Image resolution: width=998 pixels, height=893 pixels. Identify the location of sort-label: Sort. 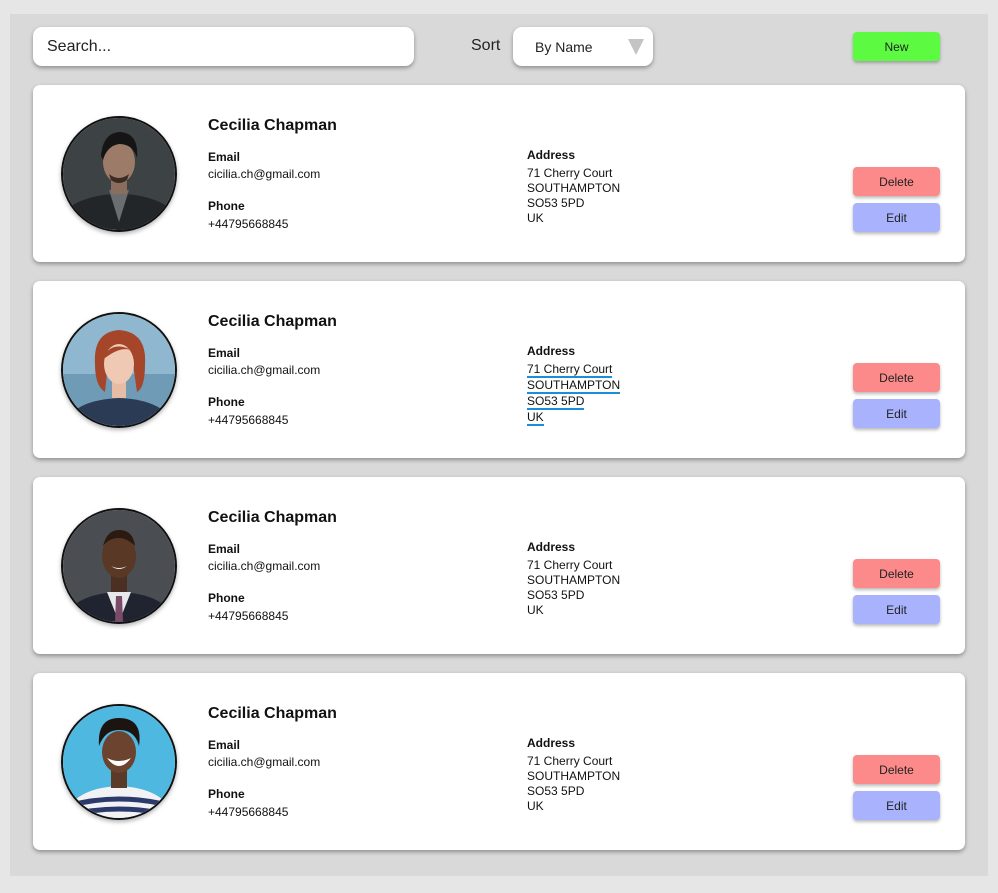
(486, 45).